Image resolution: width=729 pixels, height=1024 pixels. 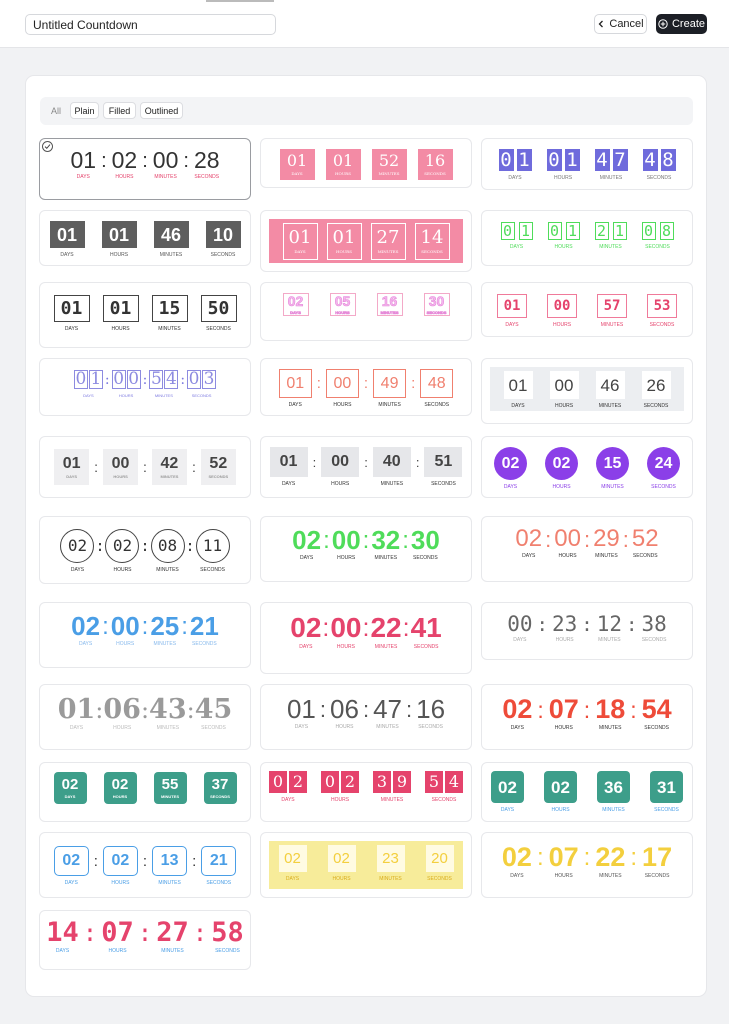 I want to click on countdown-template-card: 0 1 DAYS 0 1 HOURS 2 1 MINUTES 0 8 SECONDS, so click(x=587, y=238).